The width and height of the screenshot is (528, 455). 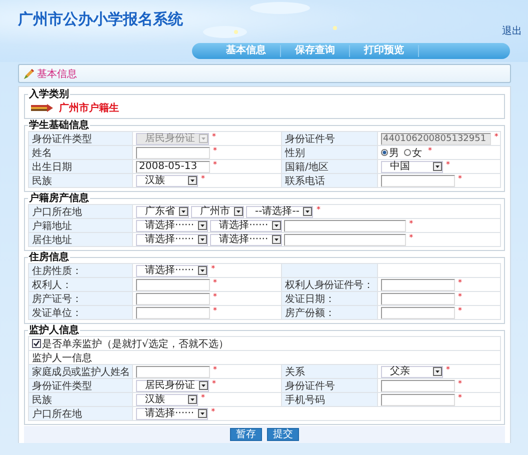 I want to click on field-label: 家庭成员或监护人姓名, so click(x=80, y=371).